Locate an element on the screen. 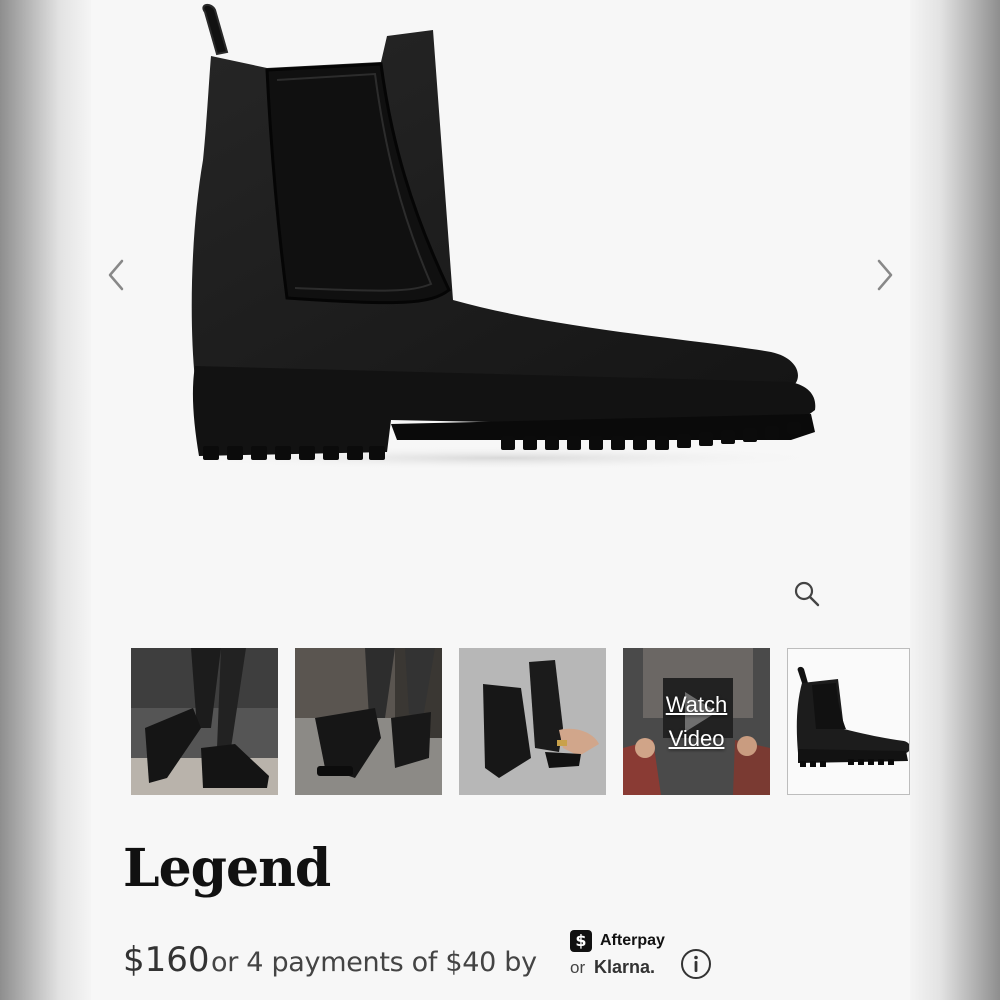  thumbnail-strip: Watch Video is located at coordinates (520, 722).